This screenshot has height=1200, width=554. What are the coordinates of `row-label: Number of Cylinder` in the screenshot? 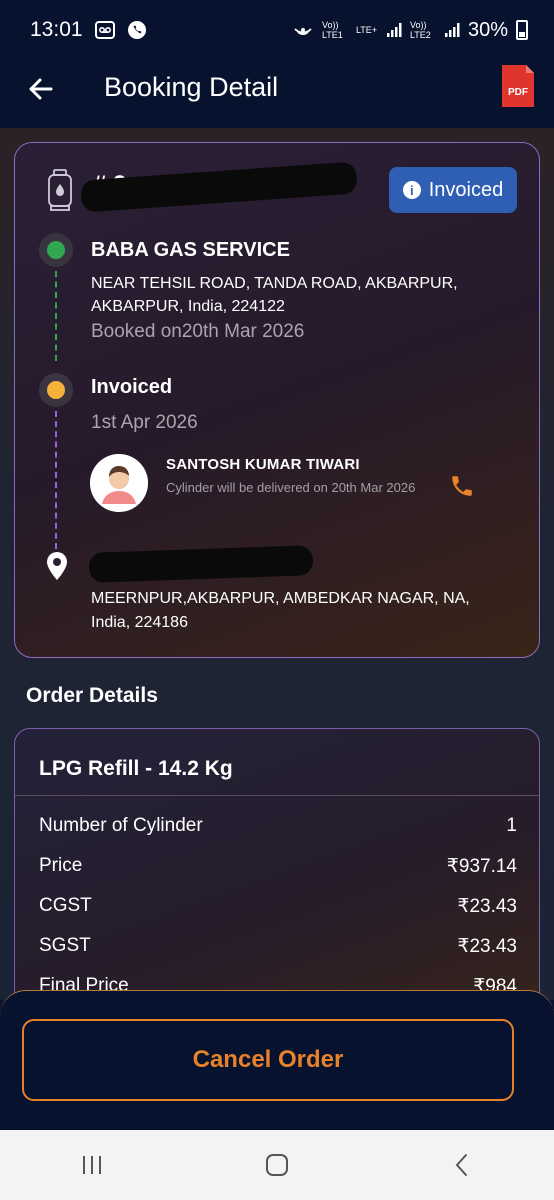 It's located at (121, 825).